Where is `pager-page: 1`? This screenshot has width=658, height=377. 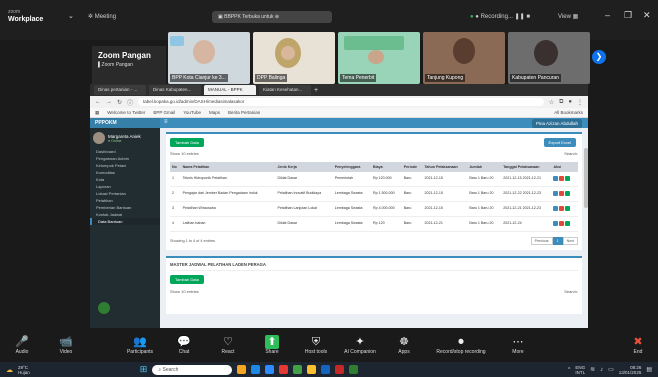 pager-page: 1 is located at coordinates (557, 241).